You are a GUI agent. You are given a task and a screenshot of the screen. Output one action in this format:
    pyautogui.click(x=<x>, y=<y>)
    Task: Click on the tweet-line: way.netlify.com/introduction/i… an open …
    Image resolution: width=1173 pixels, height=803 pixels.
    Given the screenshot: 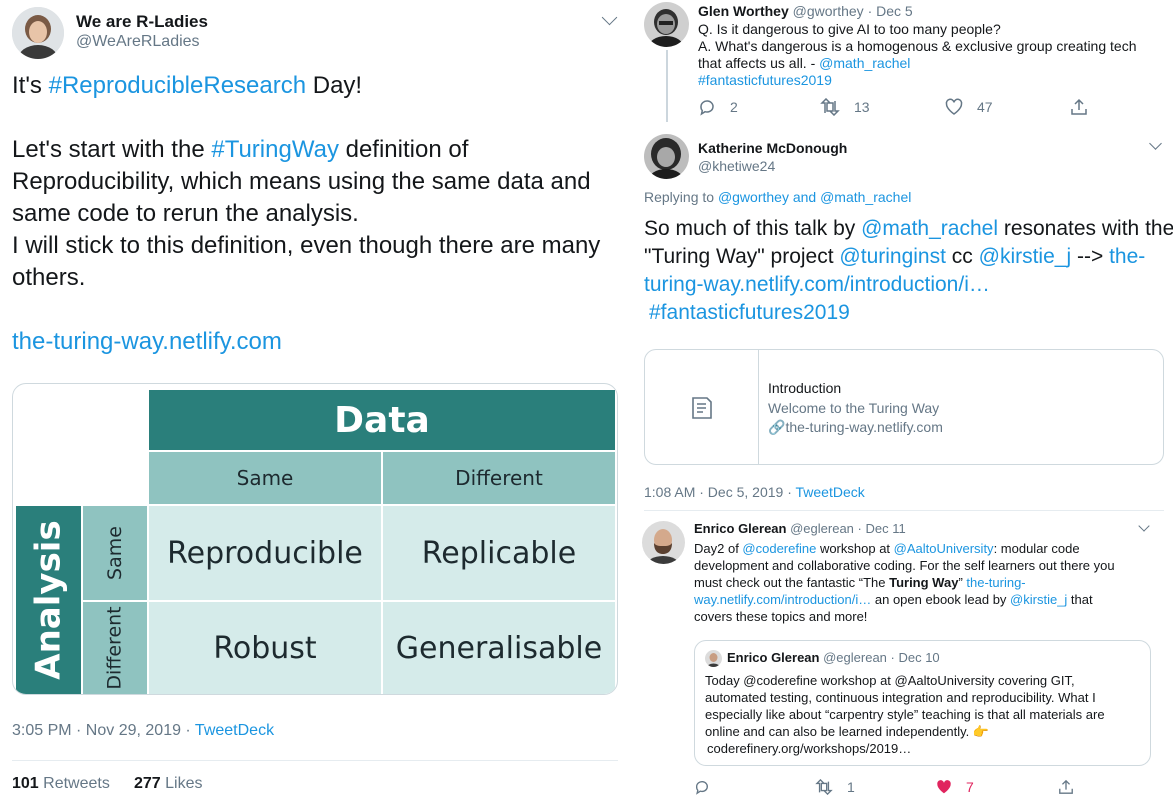 What is the action you would take?
    pyautogui.click(x=893, y=599)
    